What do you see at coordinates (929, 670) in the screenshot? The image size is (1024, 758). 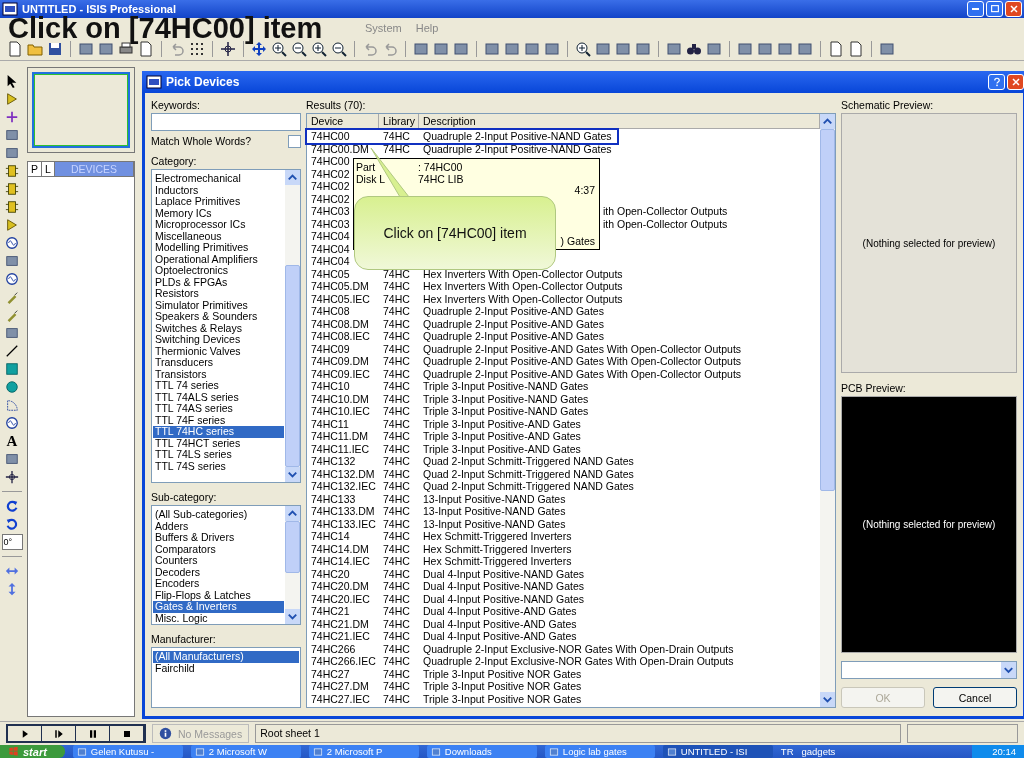 I see `dropdown` at bounding box center [929, 670].